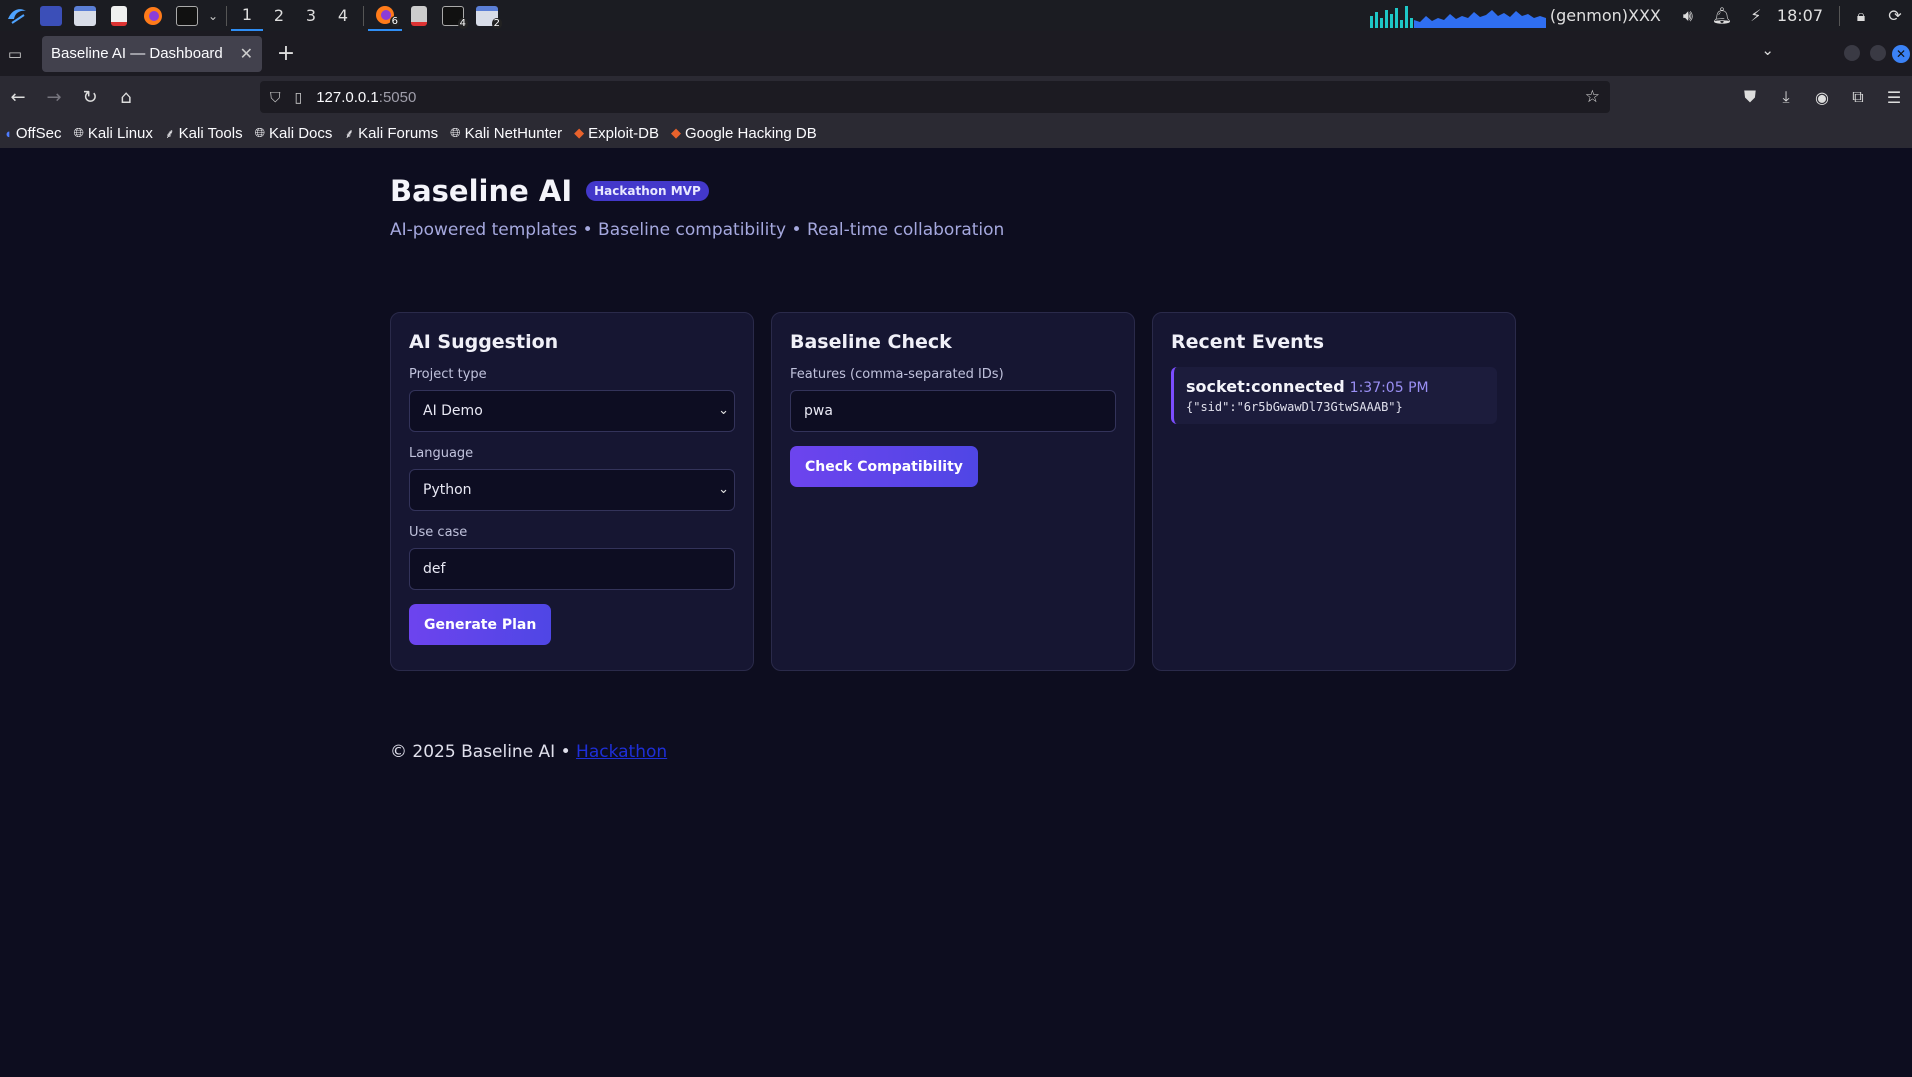 The width and height of the screenshot is (1912, 1077). I want to click on footer-text: © 2025 Baseline AI •, so click(480, 752).